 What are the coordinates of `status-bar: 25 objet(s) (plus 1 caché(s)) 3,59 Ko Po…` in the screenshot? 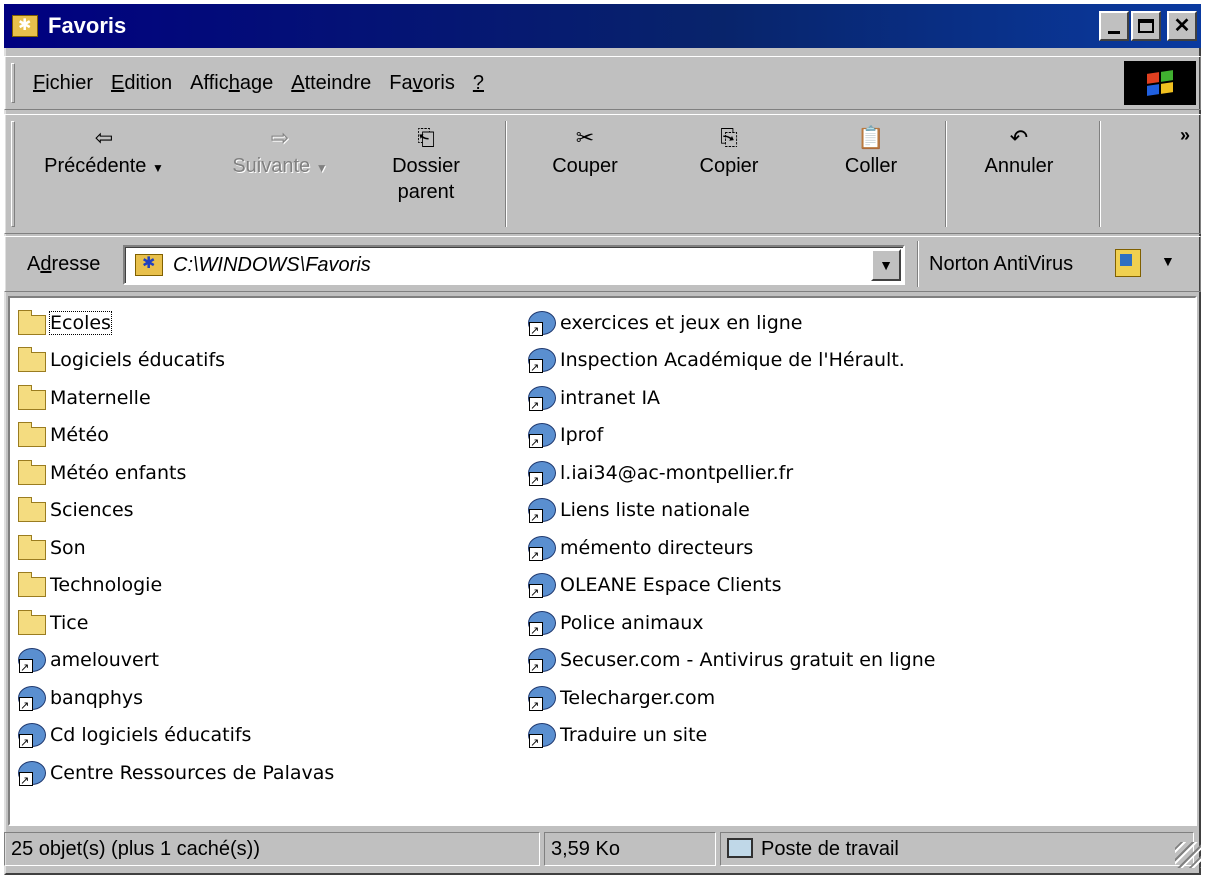 It's located at (602, 849).